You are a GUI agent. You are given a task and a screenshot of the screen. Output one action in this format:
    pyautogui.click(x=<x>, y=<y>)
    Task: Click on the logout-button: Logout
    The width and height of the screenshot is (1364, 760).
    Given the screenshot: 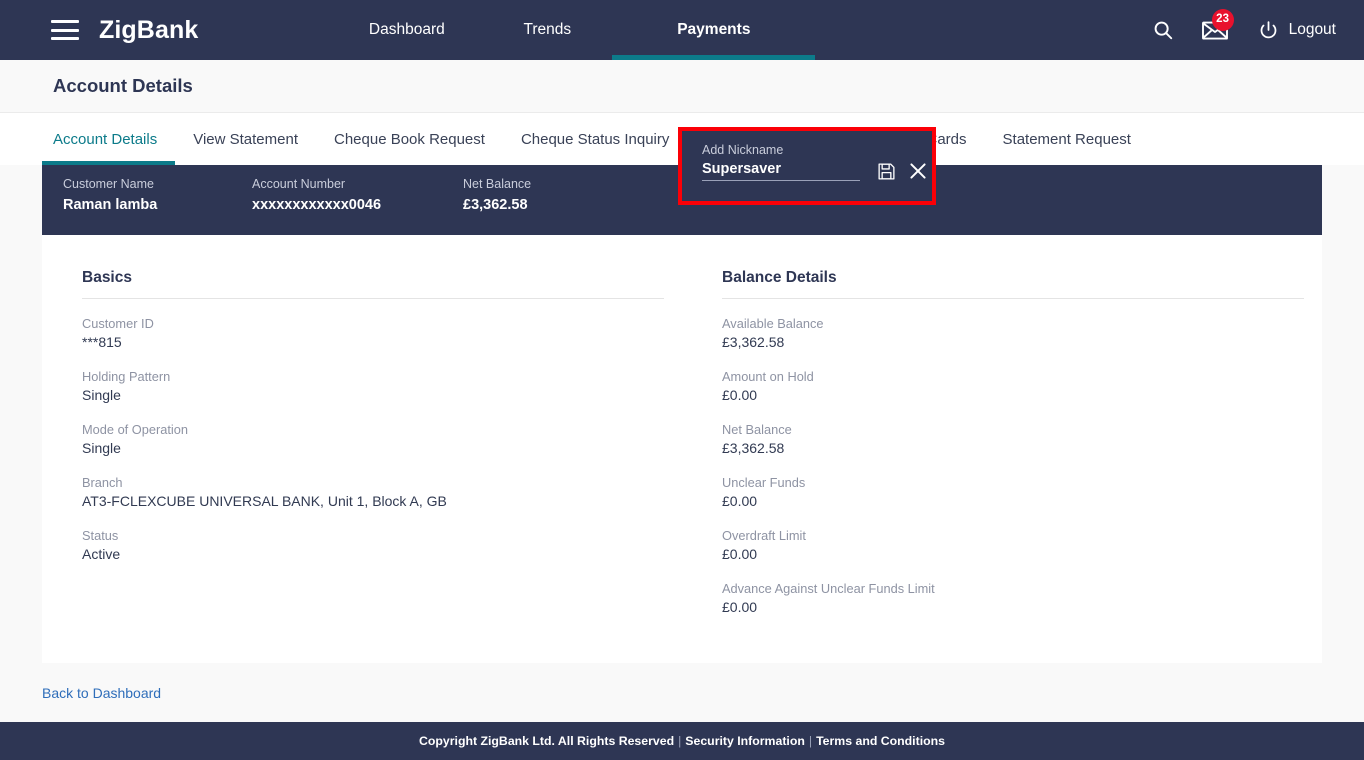 What is the action you would take?
    pyautogui.click(x=1297, y=30)
    